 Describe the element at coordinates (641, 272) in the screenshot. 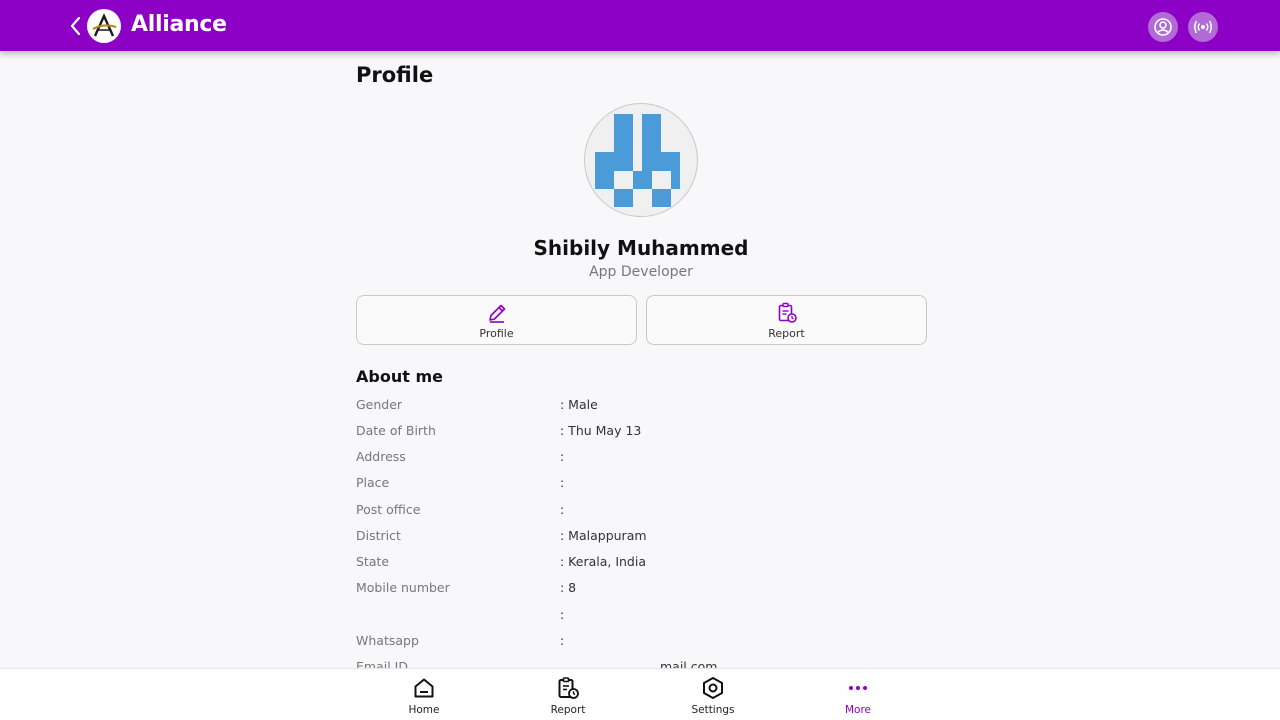

I see `user-role: App Developer` at that location.